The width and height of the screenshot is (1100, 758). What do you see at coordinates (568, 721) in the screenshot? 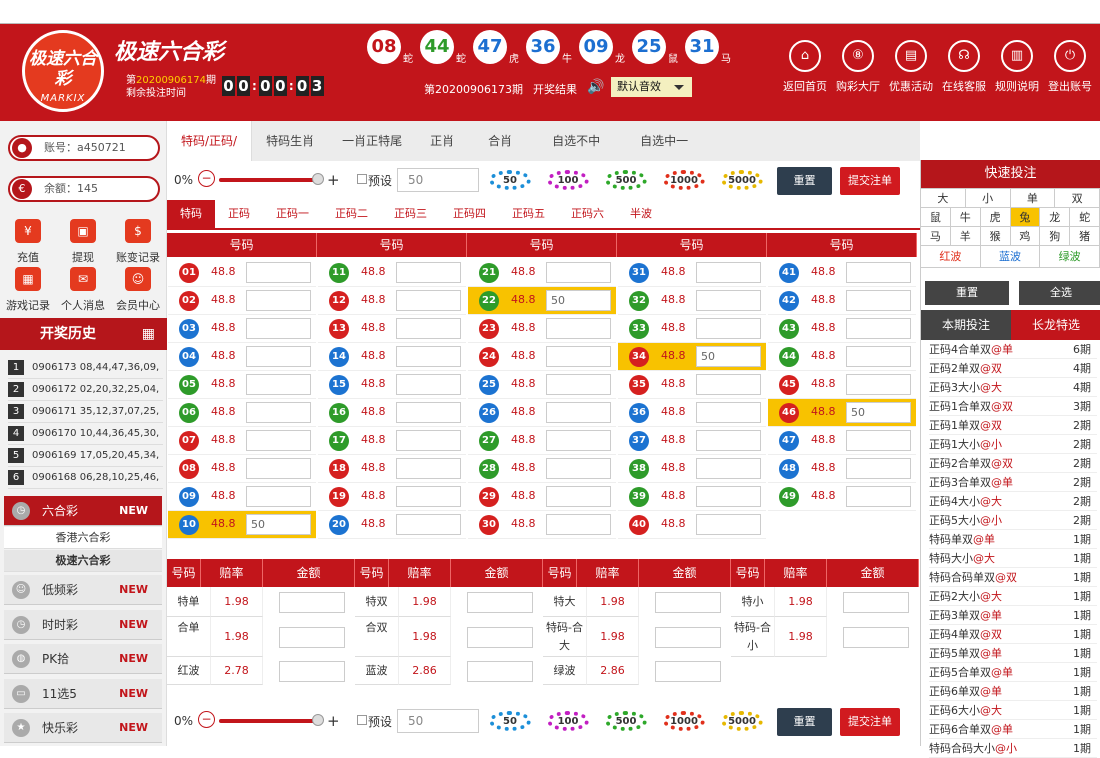
I see `chip-100: 100` at bounding box center [568, 721].